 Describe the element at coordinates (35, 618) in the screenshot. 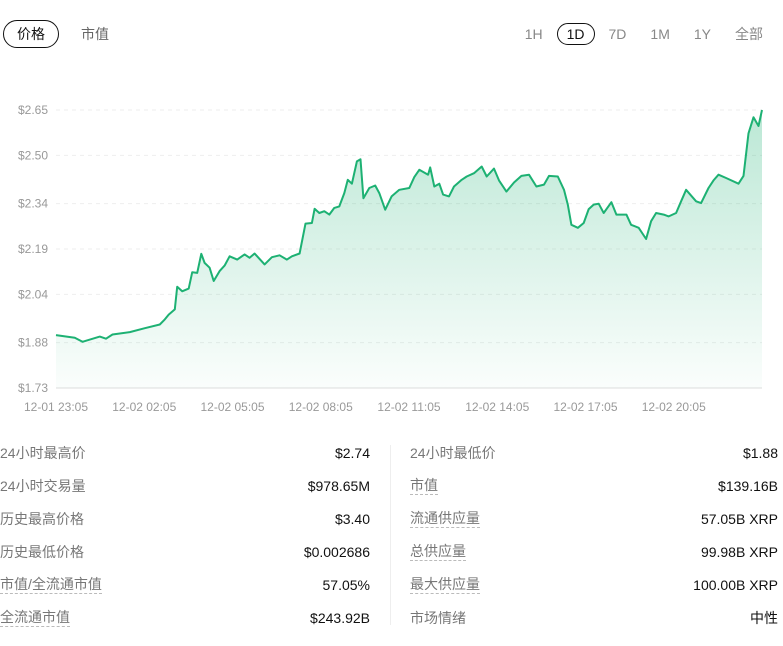

I see `stat-label: 全流通市值` at that location.